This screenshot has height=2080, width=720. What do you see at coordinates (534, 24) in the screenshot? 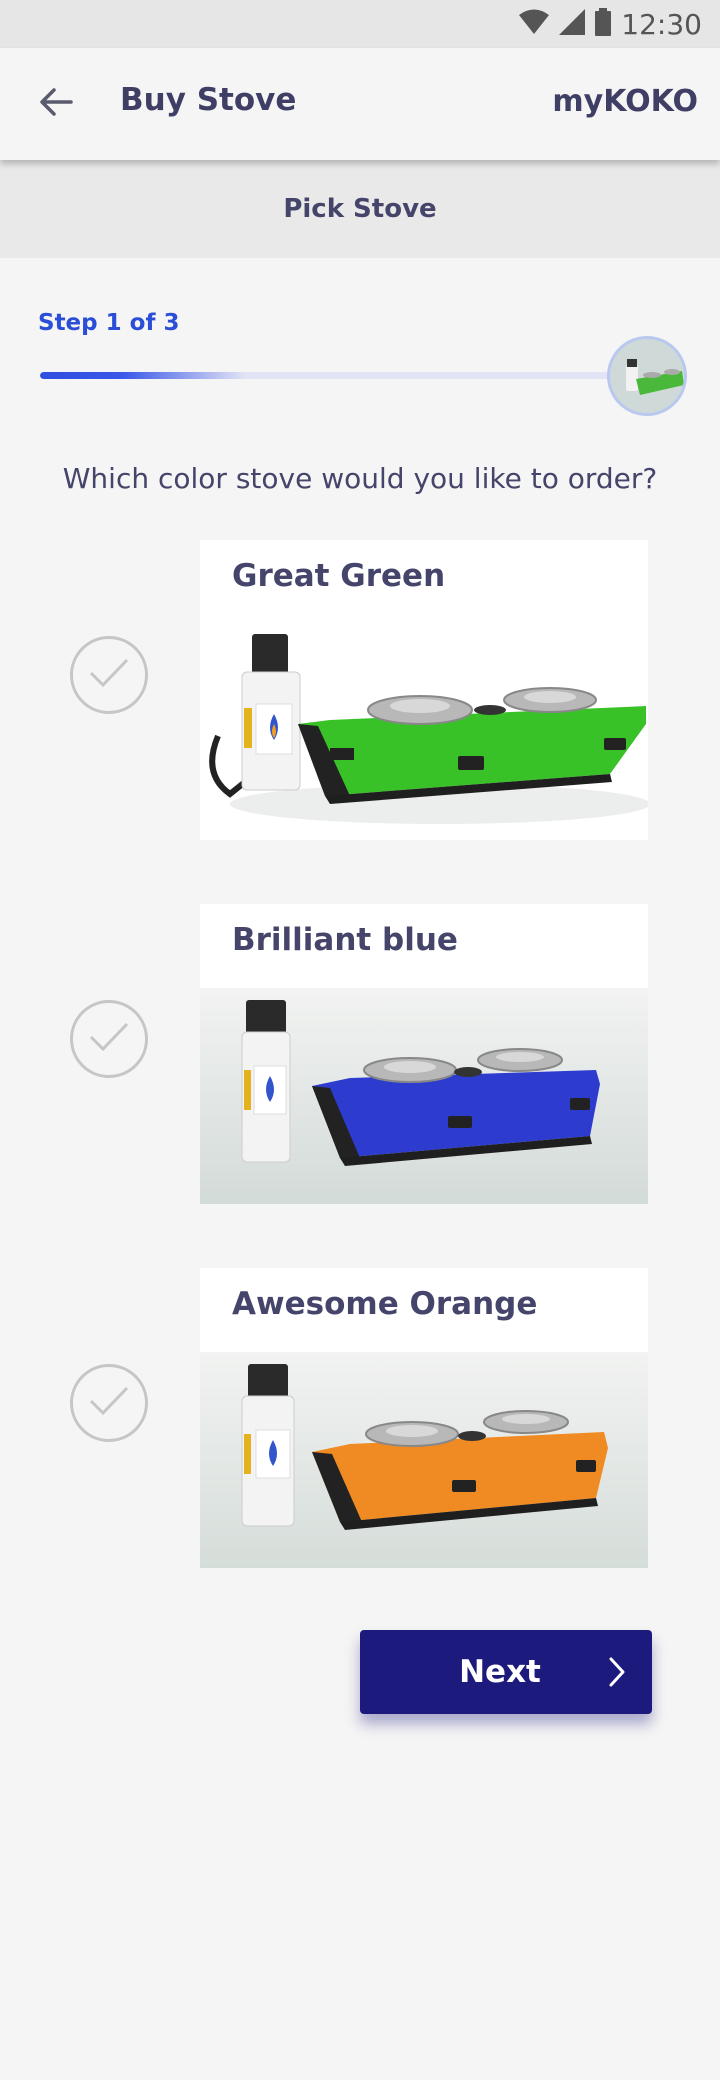
I see `wifi-icon` at bounding box center [534, 24].